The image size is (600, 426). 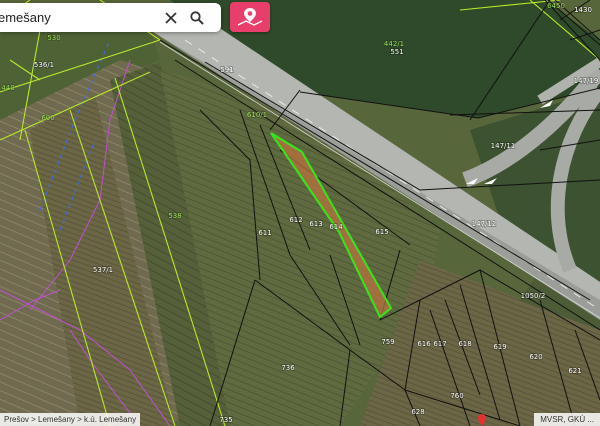 What do you see at coordinates (464, 344) in the screenshot?
I see `parcel-label: 618` at bounding box center [464, 344].